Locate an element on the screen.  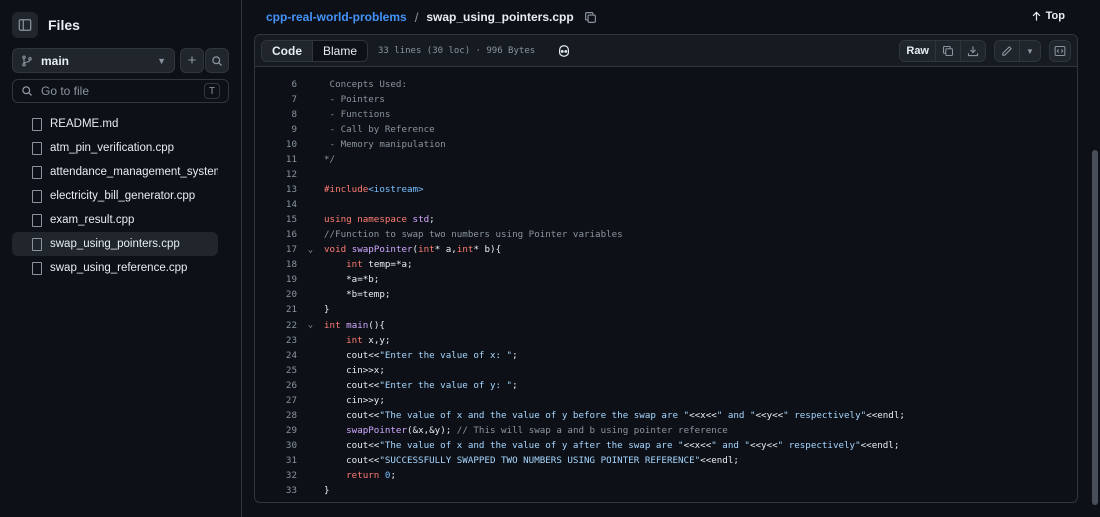
copilot-icon is located at coordinates (564, 50).